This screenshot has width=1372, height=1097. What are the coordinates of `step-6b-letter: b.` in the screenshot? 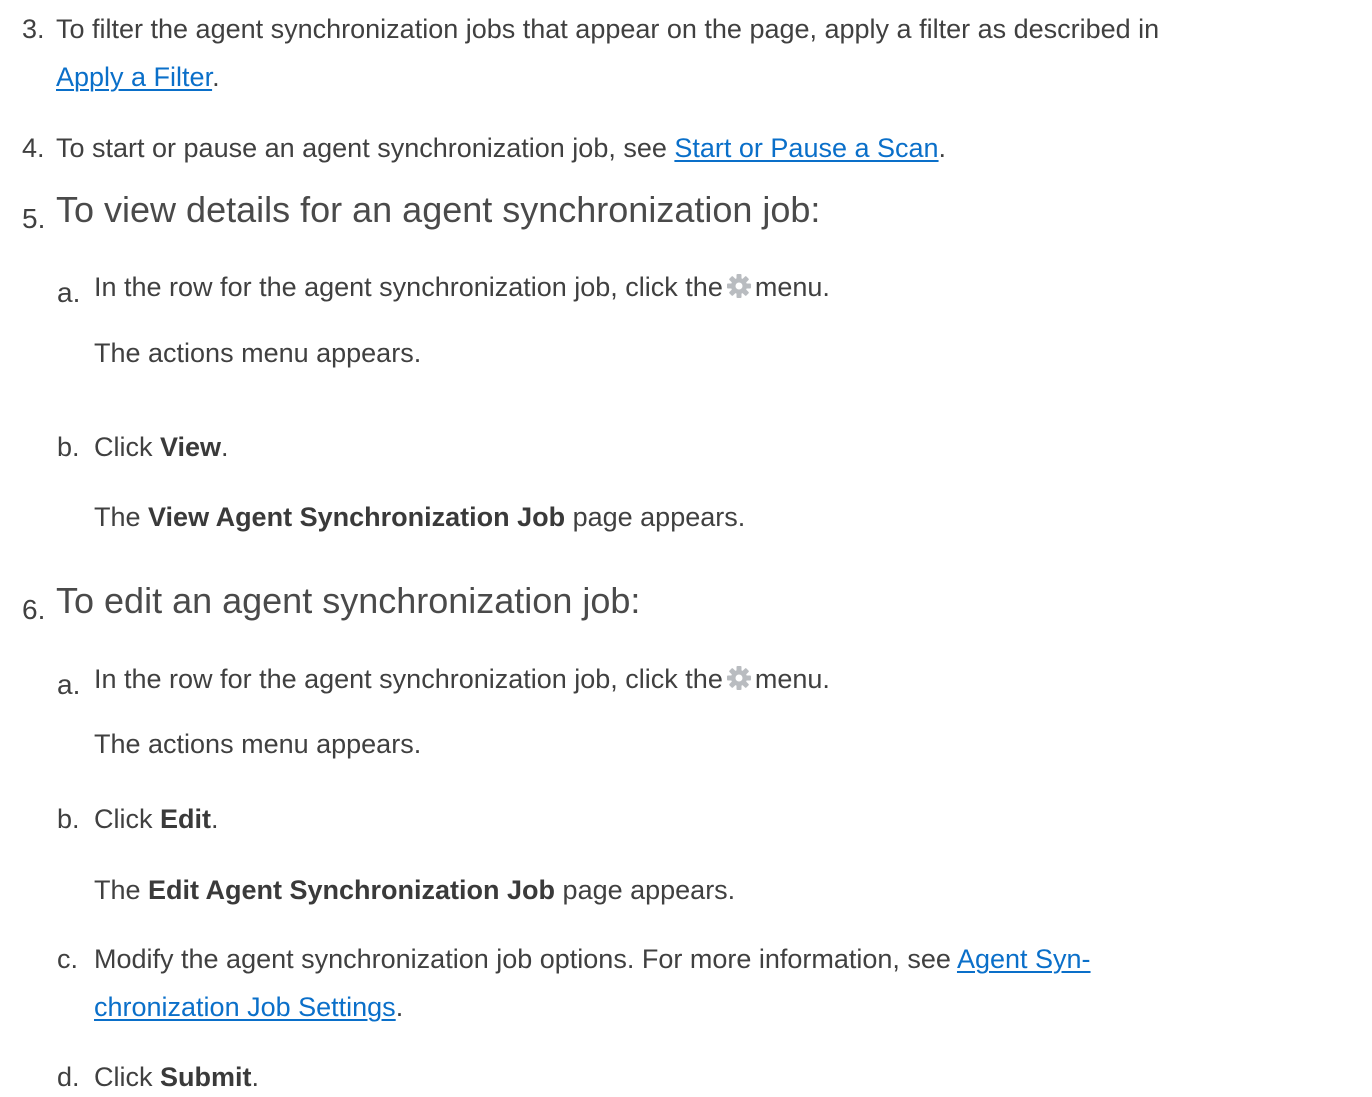 It's located at (68, 819).